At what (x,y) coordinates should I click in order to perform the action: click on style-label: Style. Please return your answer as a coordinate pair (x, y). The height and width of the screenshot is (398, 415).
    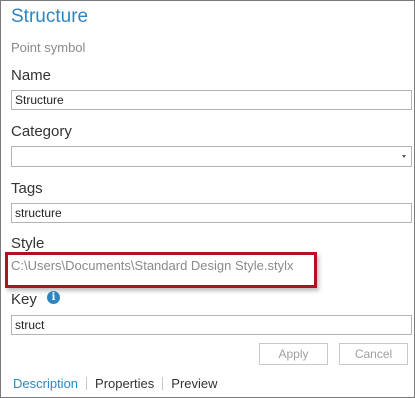
    Looking at the image, I should click on (28, 243).